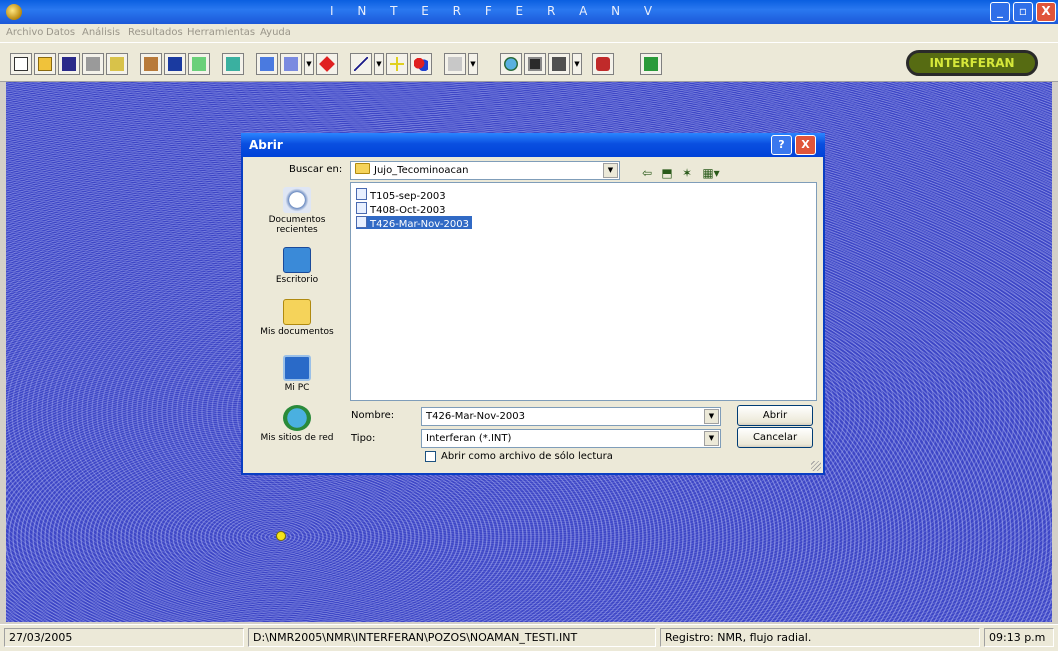 The width and height of the screenshot is (1058, 651). What do you see at coordinates (281, 536) in the screenshot?
I see `well-marker` at bounding box center [281, 536].